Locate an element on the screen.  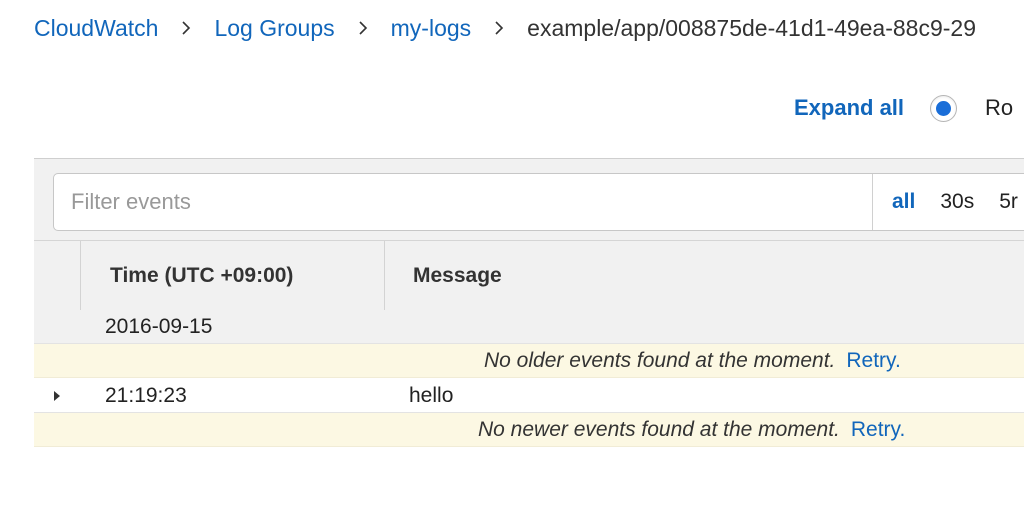
caret-right-icon is located at coordinates (57, 396).